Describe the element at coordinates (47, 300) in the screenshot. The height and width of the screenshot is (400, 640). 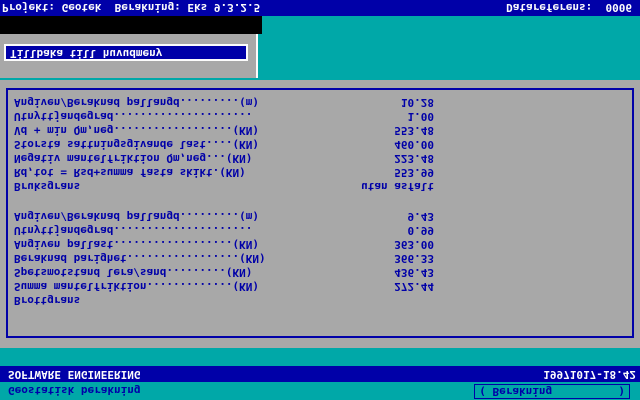
I see `section-heading: Brottgrans` at that location.